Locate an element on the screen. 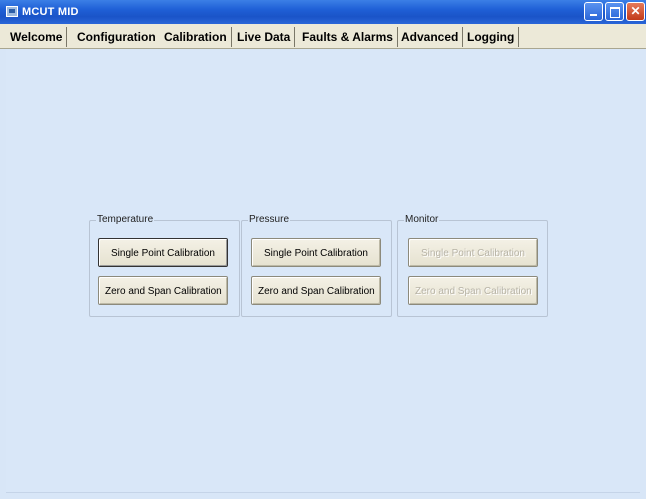 The width and height of the screenshot is (646, 499). maximize-button is located at coordinates (614, 11).